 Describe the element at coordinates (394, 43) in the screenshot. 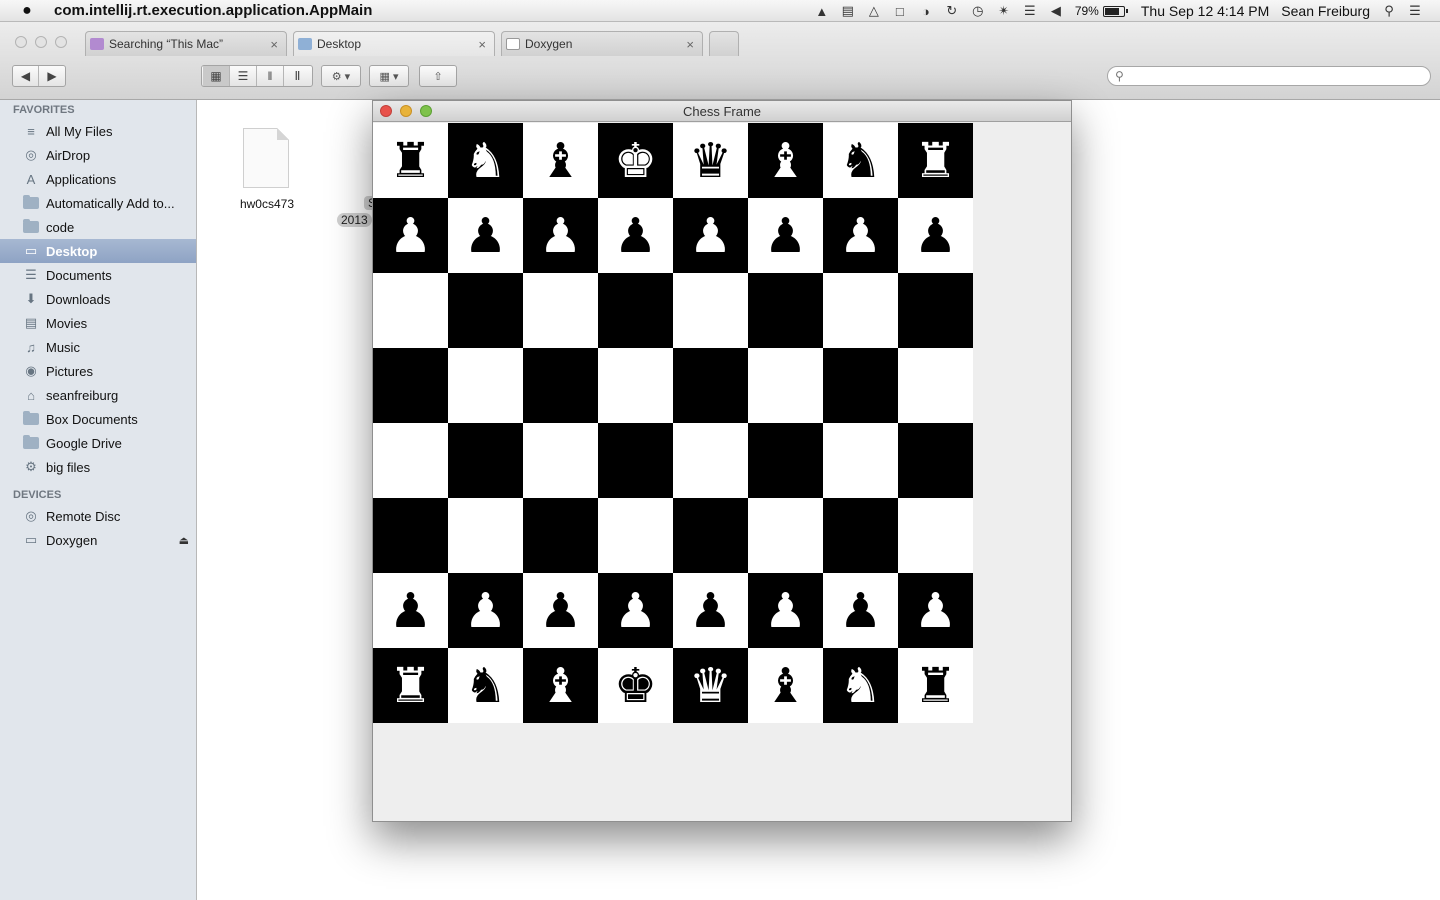

I see `tab-desktop: Desktop ×` at that location.